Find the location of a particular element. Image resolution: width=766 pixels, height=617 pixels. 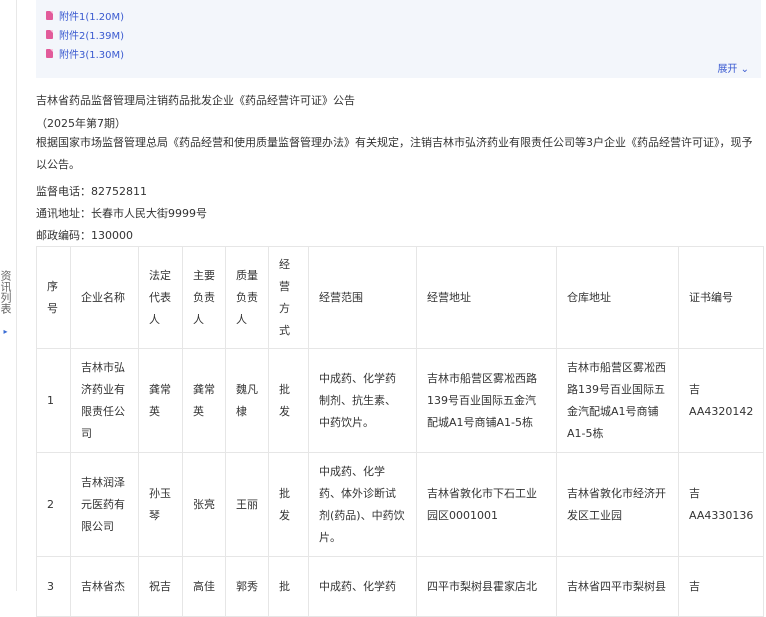

news-list-label: 资讯列表 is located at coordinates (6, 292).